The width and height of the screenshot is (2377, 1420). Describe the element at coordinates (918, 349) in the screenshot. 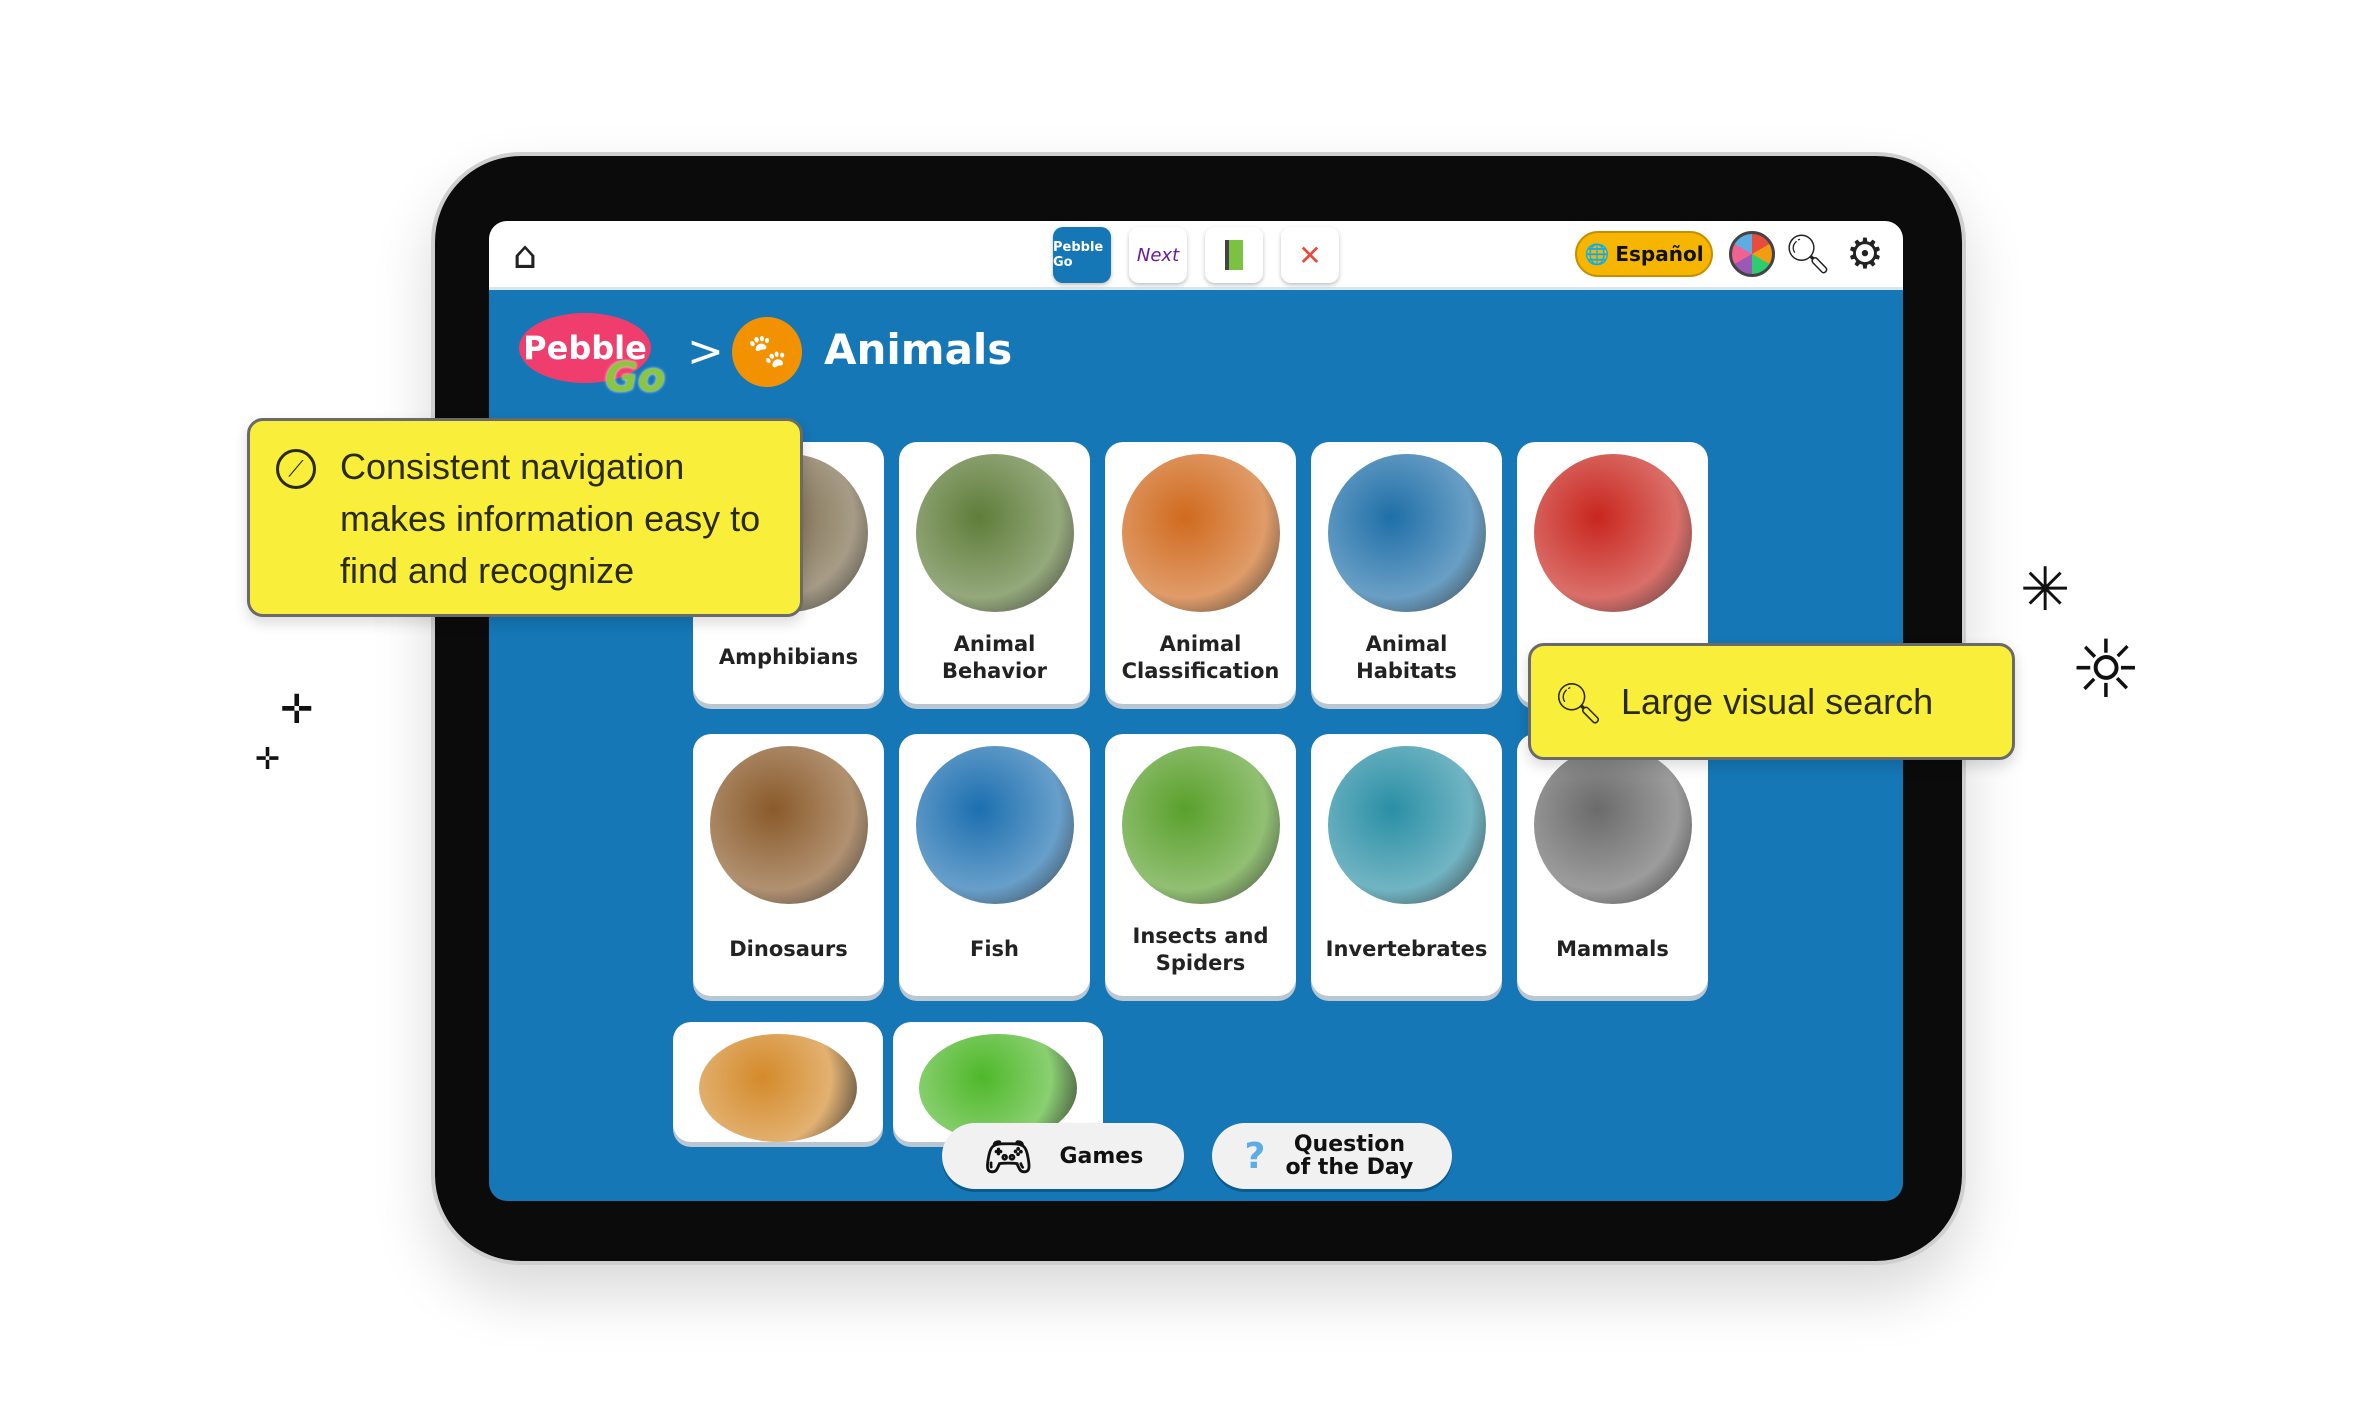

I see `page-title: Animals` at that location.